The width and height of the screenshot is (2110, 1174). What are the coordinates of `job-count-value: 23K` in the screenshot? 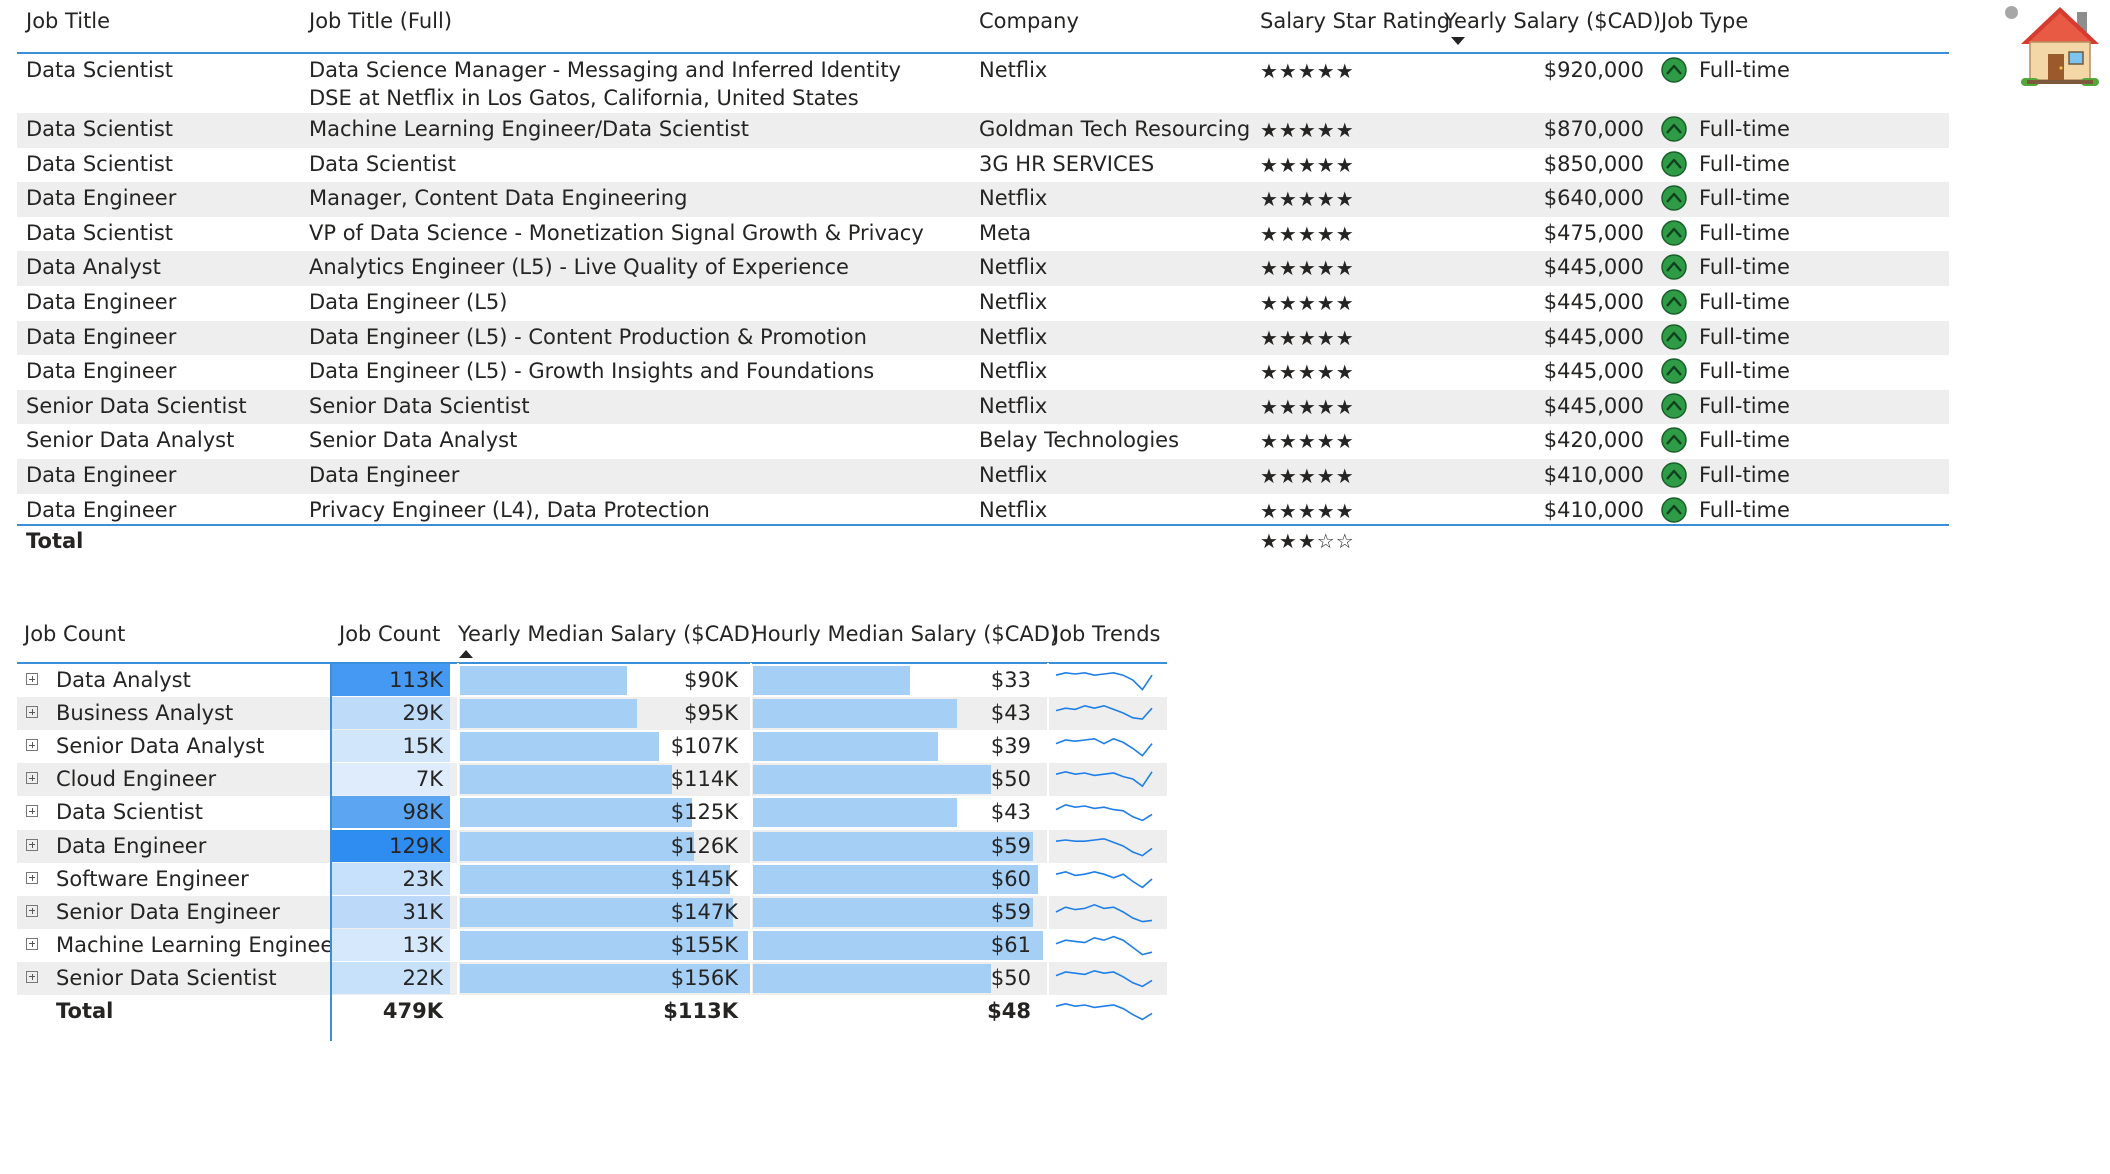 It's located at (423, 878).